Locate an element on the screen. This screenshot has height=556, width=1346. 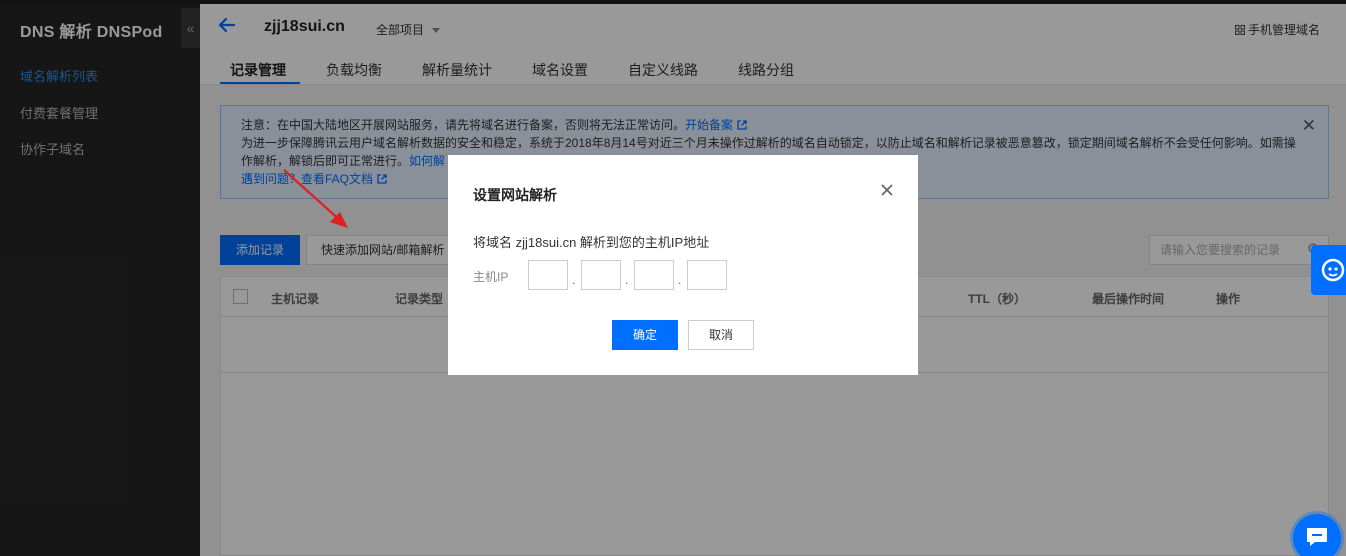
chat-widget is located at coordinates (1317, 535).